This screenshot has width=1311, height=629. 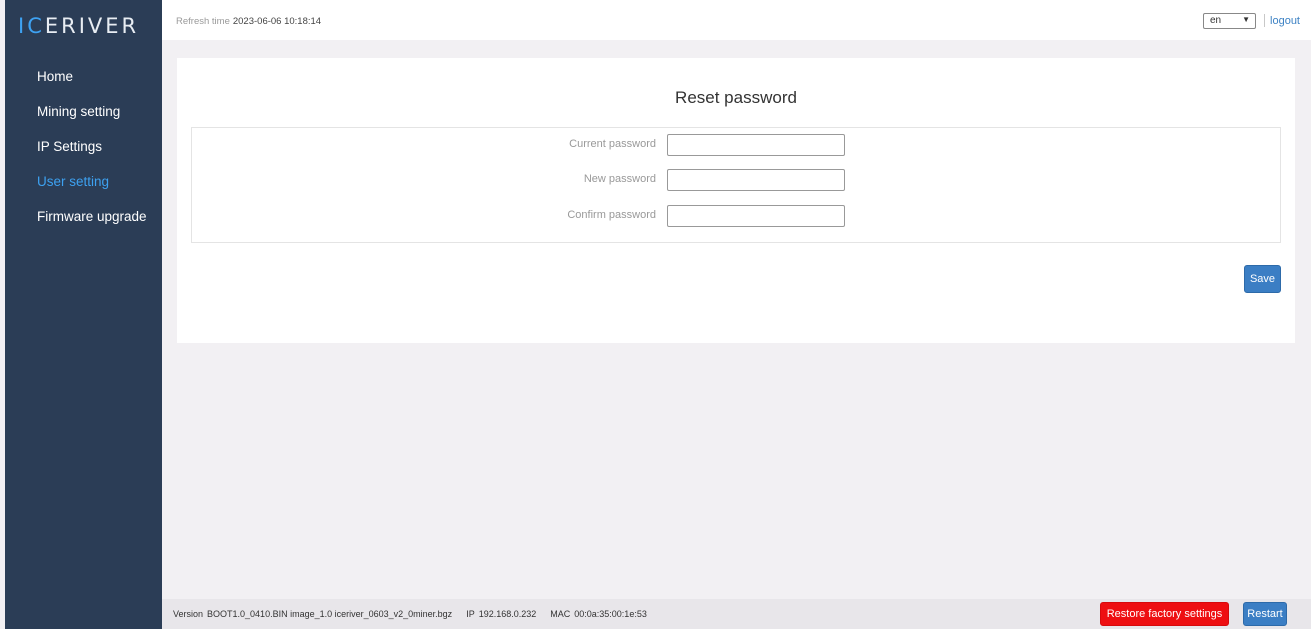 I want to click on new-password-label: New password, so click(x=619, y=179).